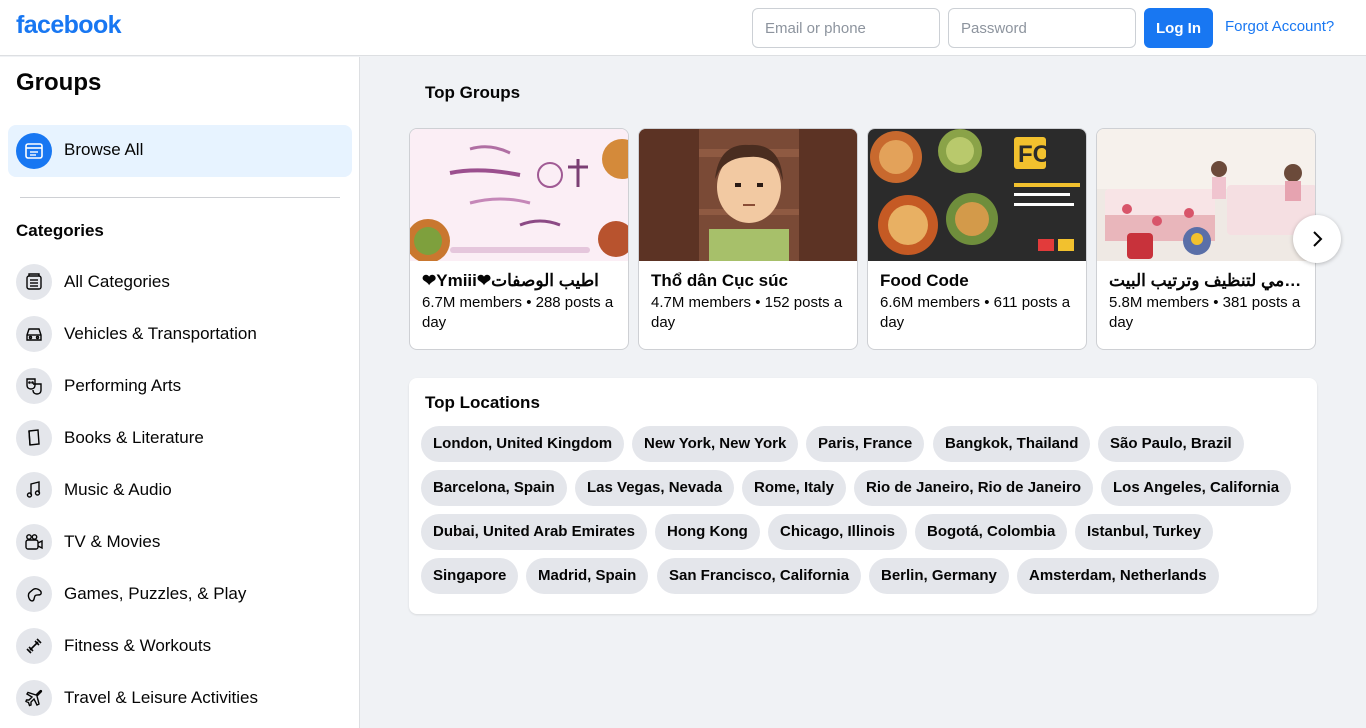 This screenshot has width=1366, height=728. I want to click on location-chip: São Paulo, Brazil, so click(1171, 444).